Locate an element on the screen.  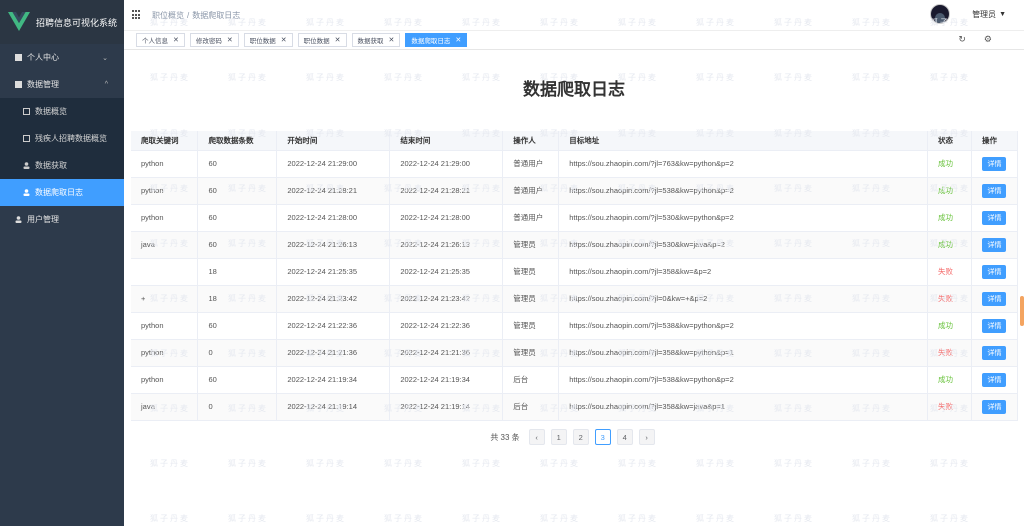
tag-job-data-2: 职位数据 ✕ is located at coordinates (322, 40).